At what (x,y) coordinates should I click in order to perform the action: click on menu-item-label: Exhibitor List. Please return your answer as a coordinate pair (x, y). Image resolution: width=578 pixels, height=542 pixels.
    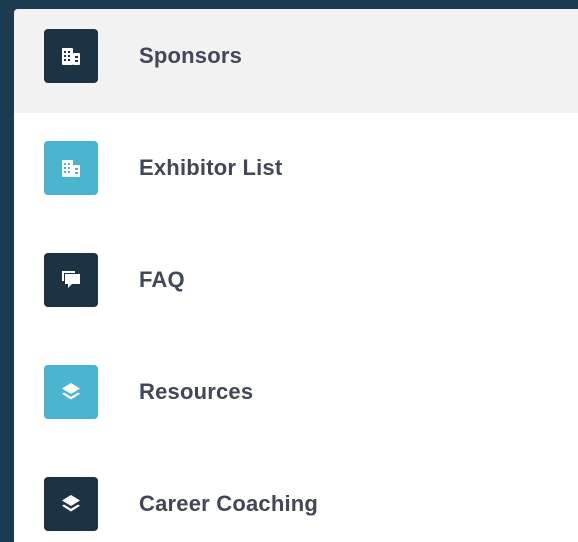
    Looking at the image, I should click on (211, 167).